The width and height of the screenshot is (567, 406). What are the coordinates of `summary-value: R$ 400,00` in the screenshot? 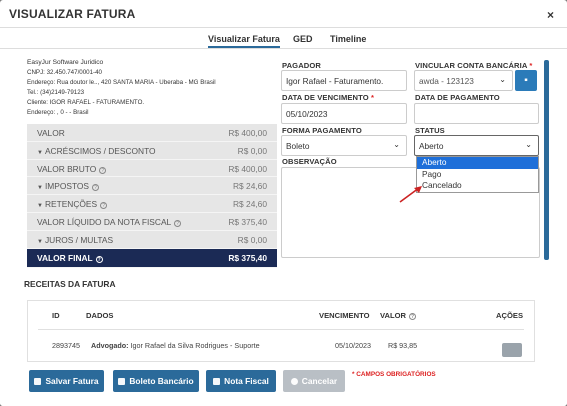 It's located at (247, 168).